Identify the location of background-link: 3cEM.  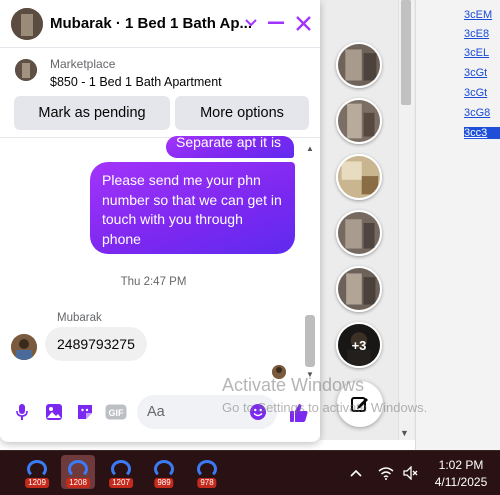
(478, 15).